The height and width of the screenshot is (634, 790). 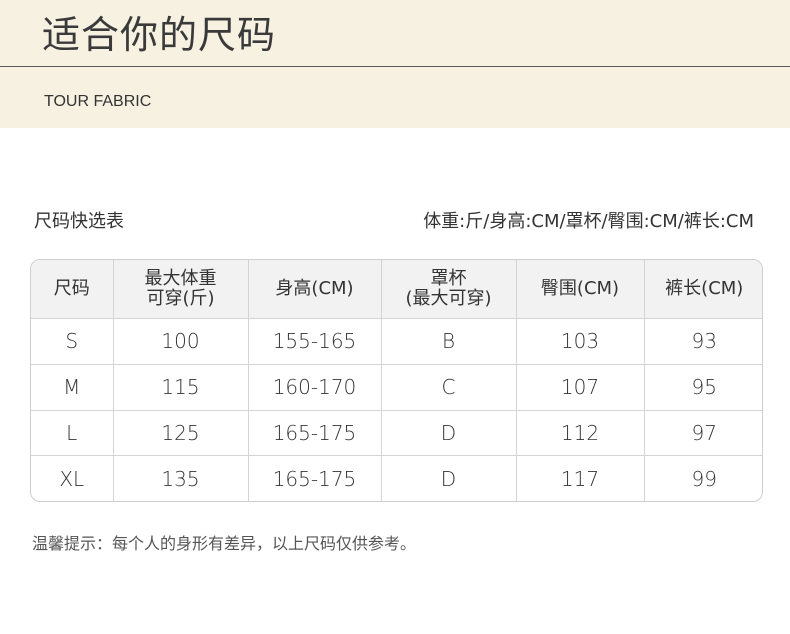 I want to click on table-cell: L, so click(x=72, y=433).